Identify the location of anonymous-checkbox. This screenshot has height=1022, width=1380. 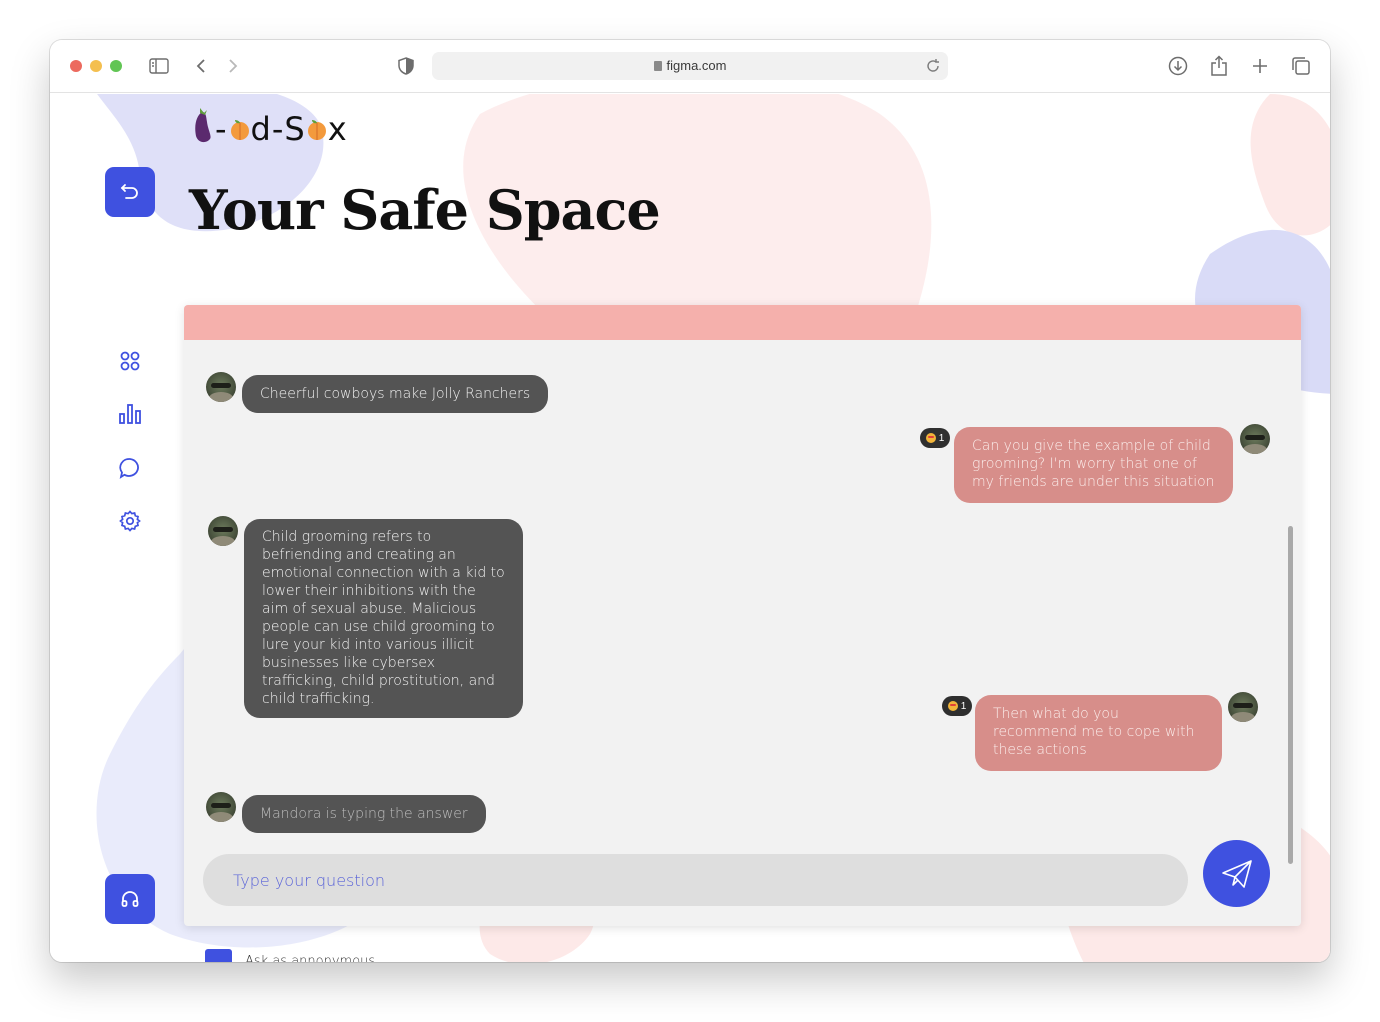
(218, 955).